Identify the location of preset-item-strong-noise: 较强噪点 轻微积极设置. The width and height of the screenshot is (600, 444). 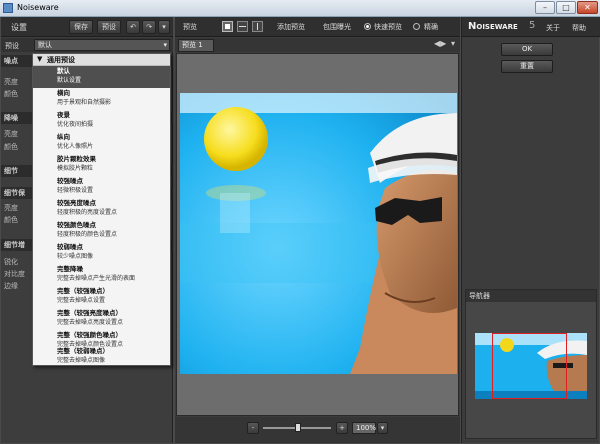
(101, 187).